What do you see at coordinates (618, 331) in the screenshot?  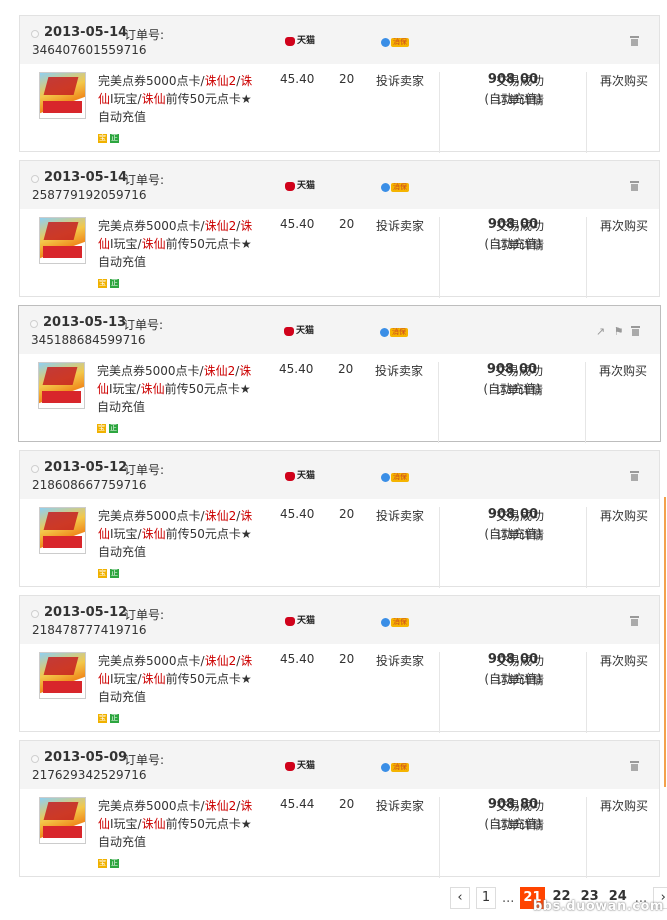 I see `flag-icon: ⚑` at bounding box center [618, 331].